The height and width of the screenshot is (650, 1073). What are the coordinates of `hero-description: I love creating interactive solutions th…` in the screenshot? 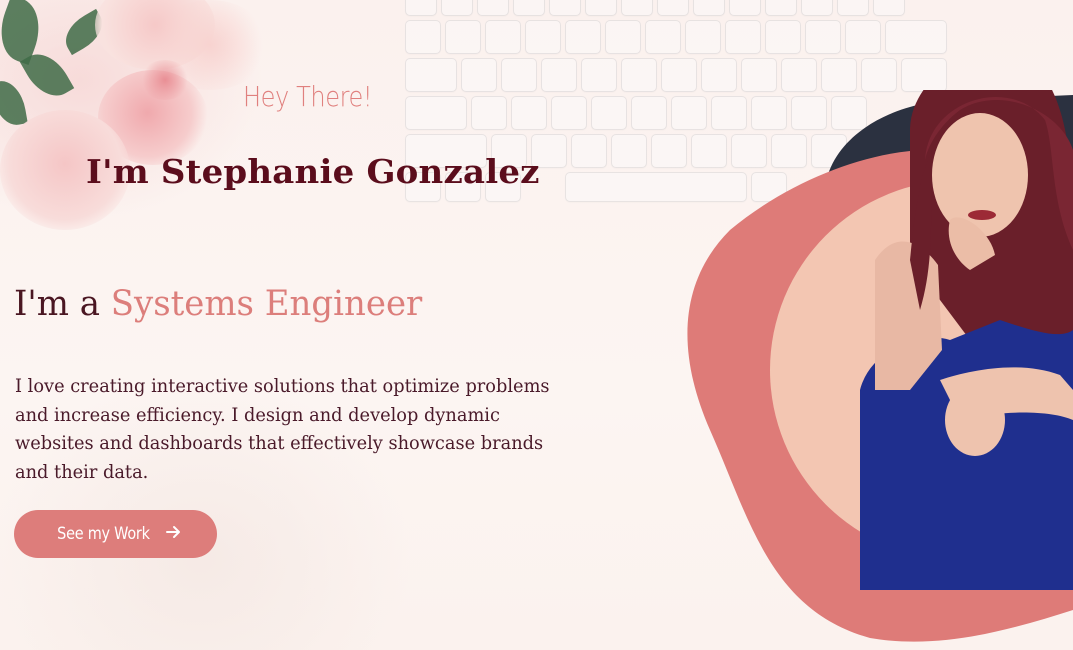 It's located at (282, 429).